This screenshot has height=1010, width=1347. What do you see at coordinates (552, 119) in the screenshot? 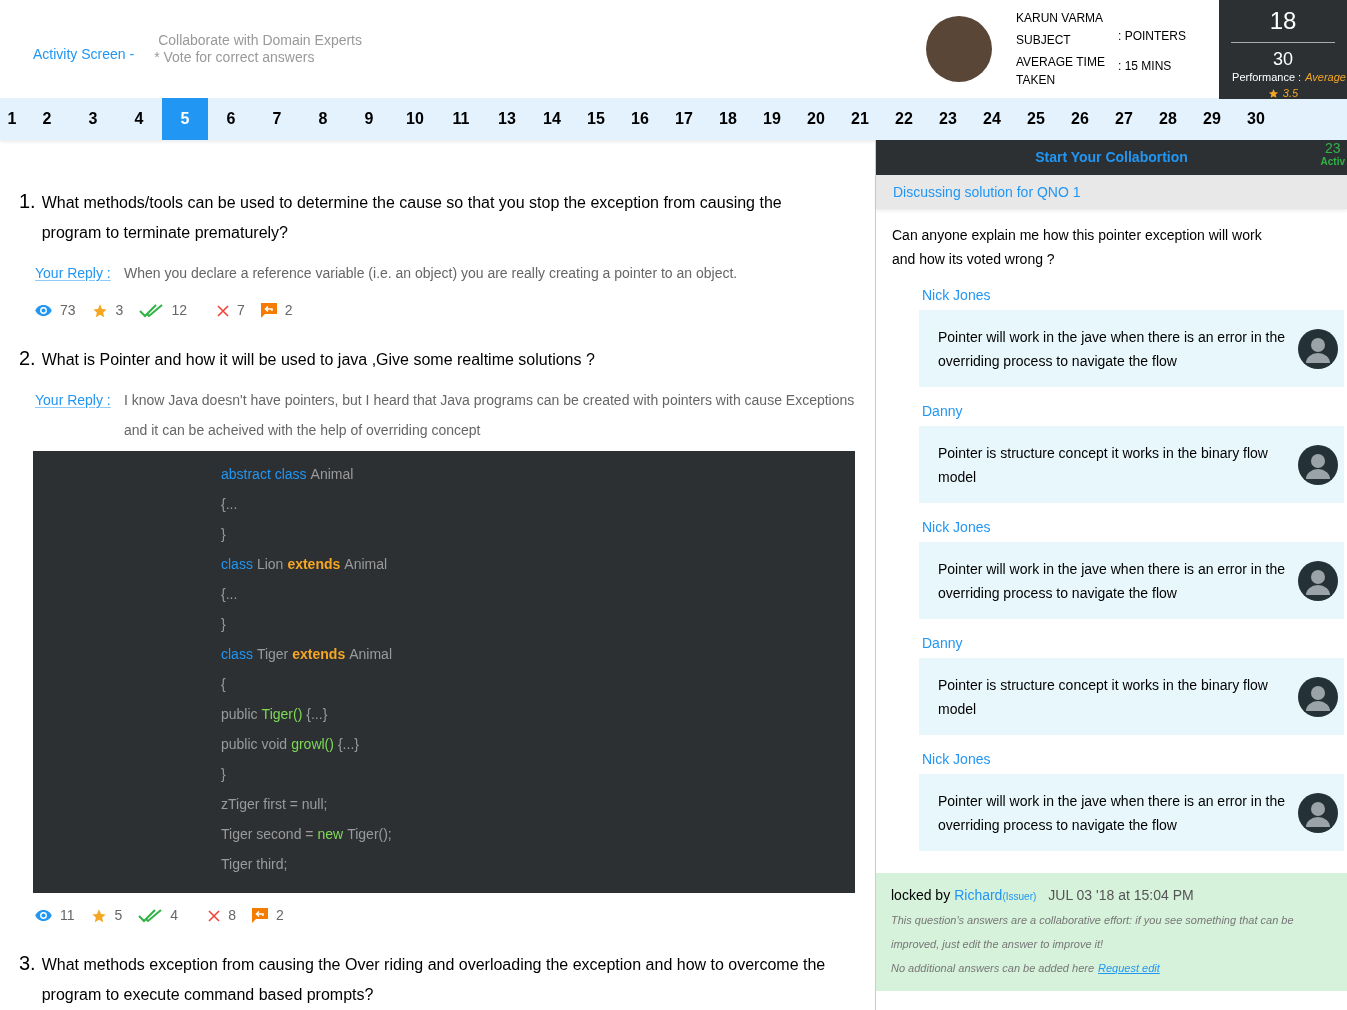
I see `question-number-tab: 14` at bounding box center [552, 119].